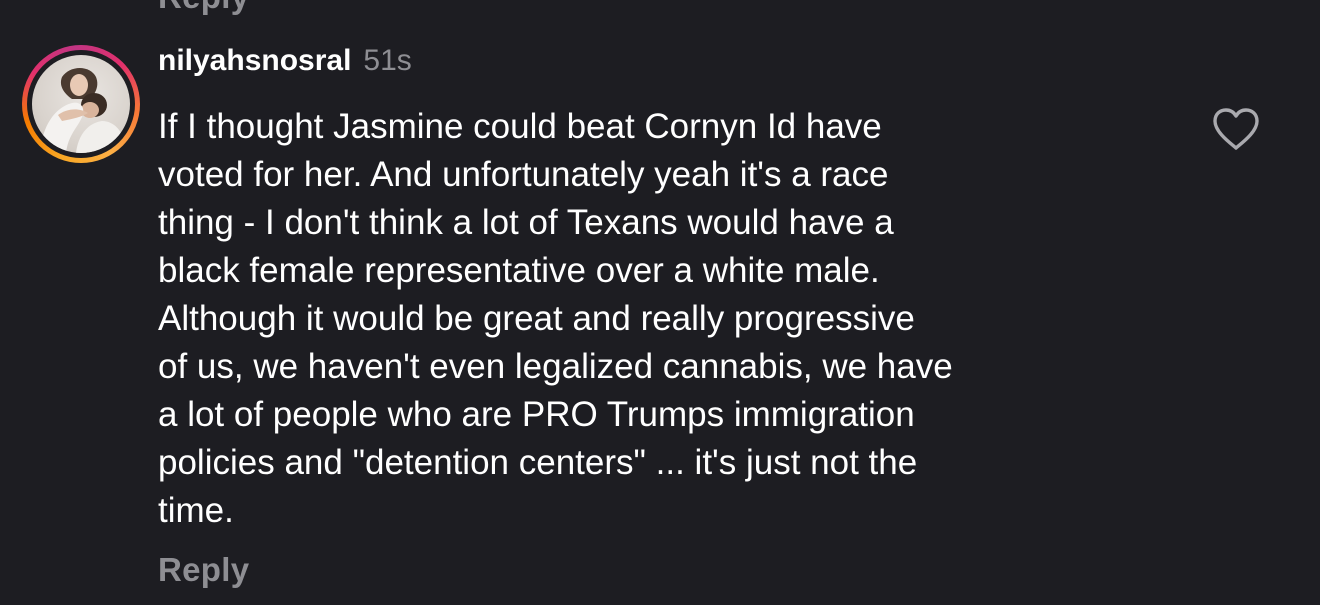 This screenshot has width=1320, height=605. Describe the element at coordinates (387, 60) in the screenshot. I see `timestamp: 51s` at that location.